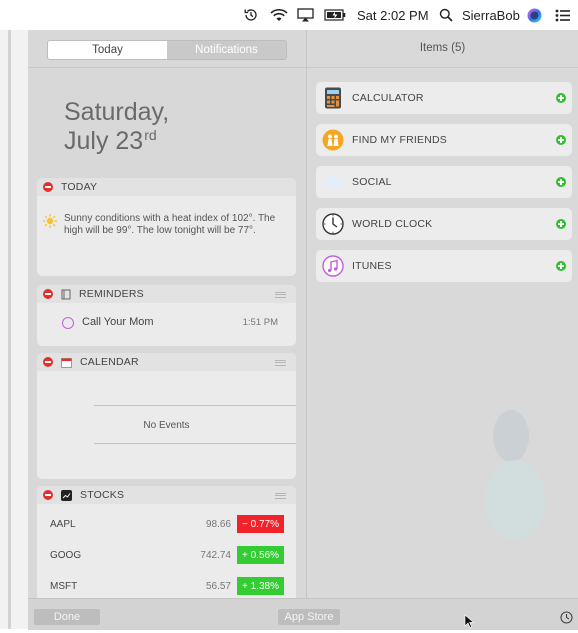 The image size is (578, 633). Describe the element at coordinates (166, 525) in the screenshot. I see `stock-row: AAPL 98.66 − 0.77%` at that location.